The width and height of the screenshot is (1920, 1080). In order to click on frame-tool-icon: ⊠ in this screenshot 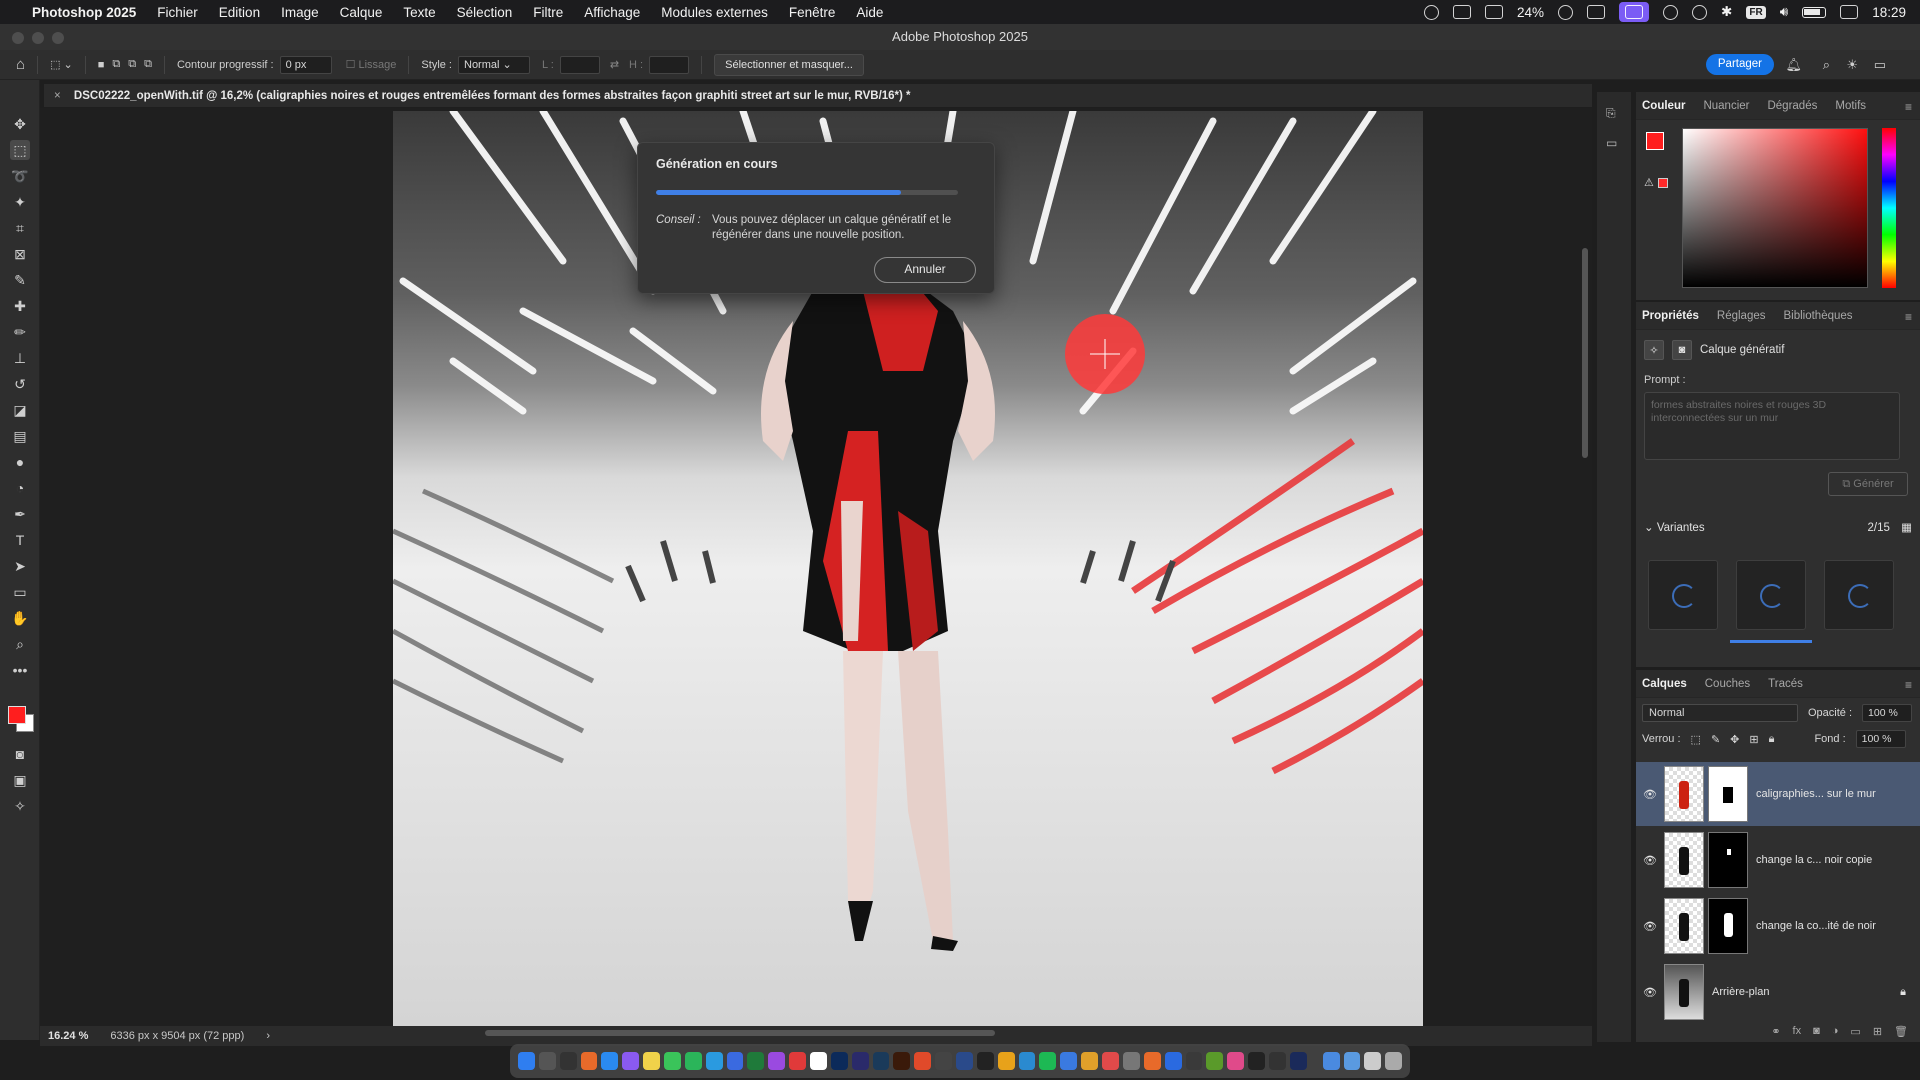, I will do `click(20, 254)`.